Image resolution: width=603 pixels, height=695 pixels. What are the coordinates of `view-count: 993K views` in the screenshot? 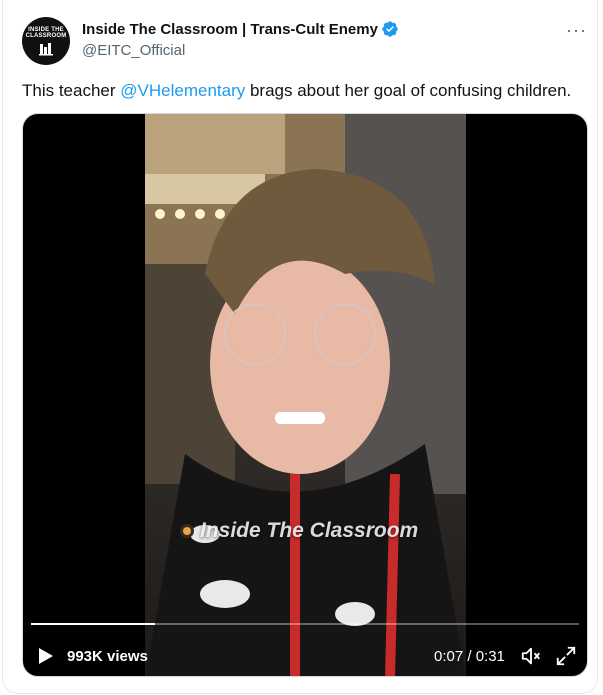 It's located at (107, 656).